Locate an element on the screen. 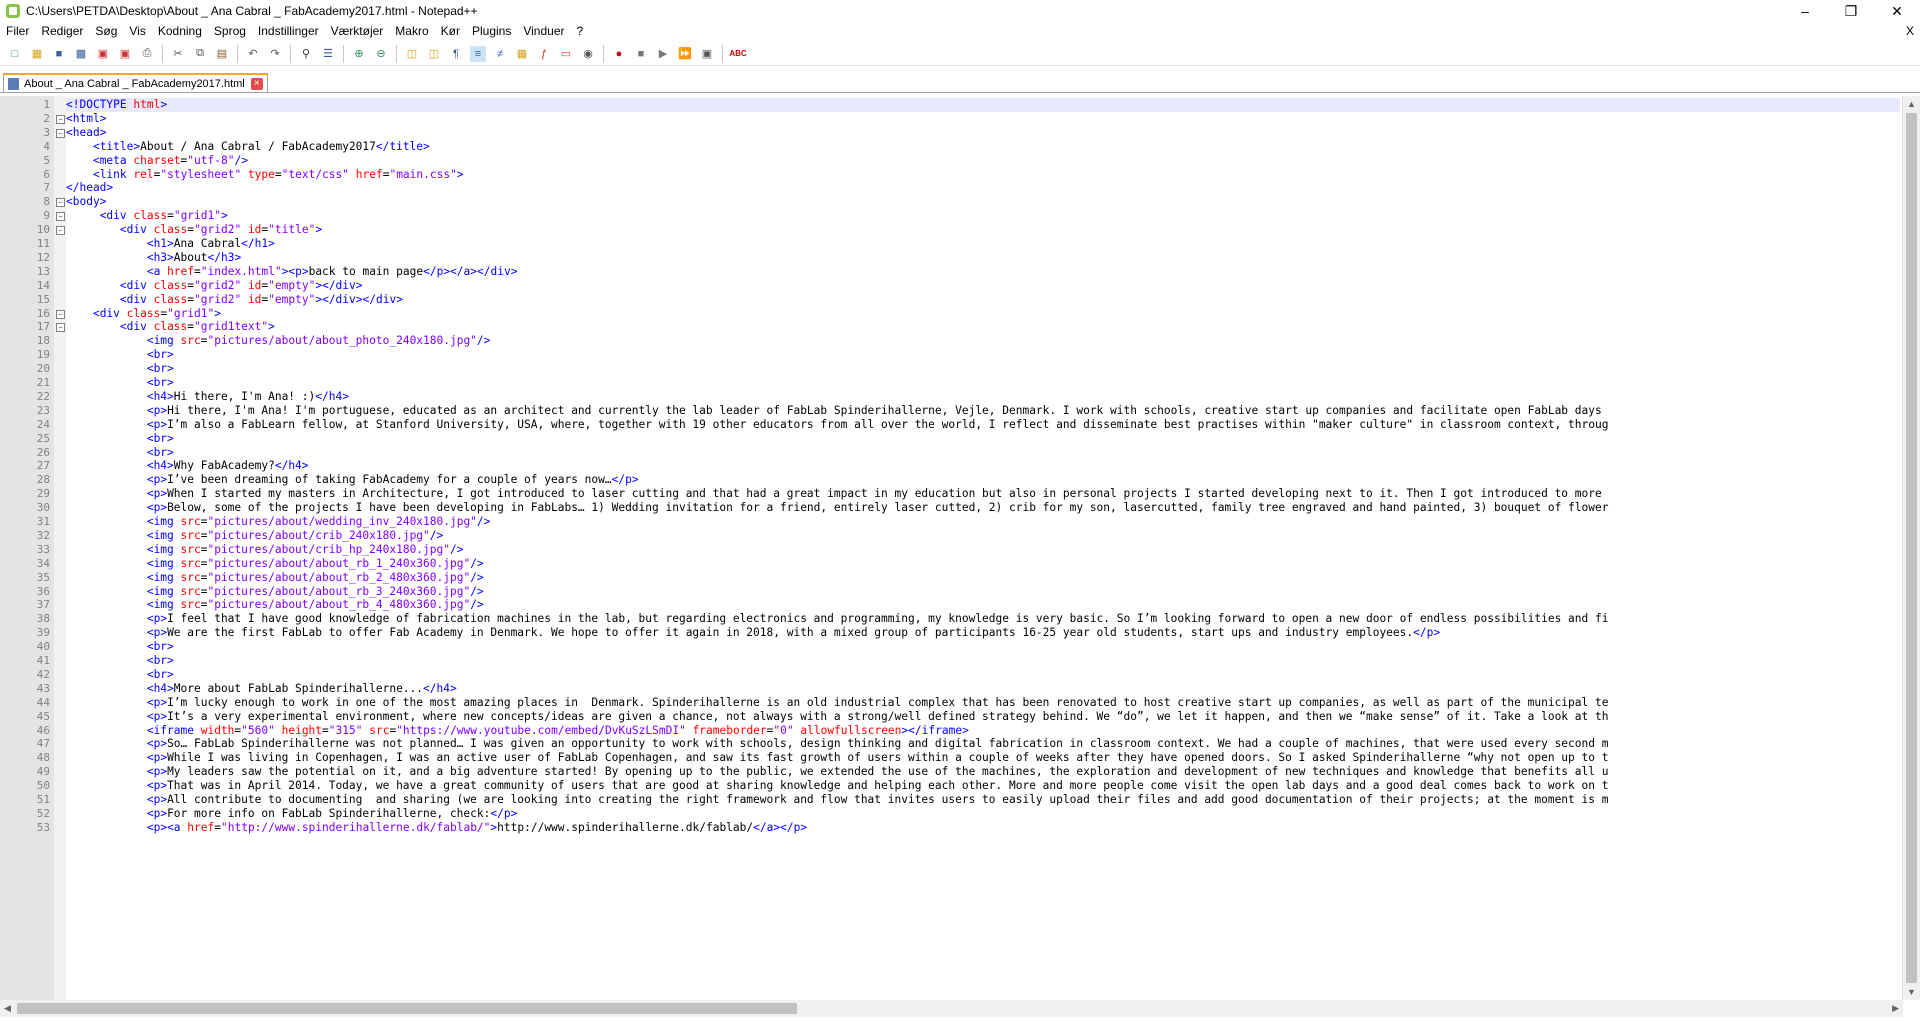  monitoring-icon: ◉ is located at coordinates (588, 54).